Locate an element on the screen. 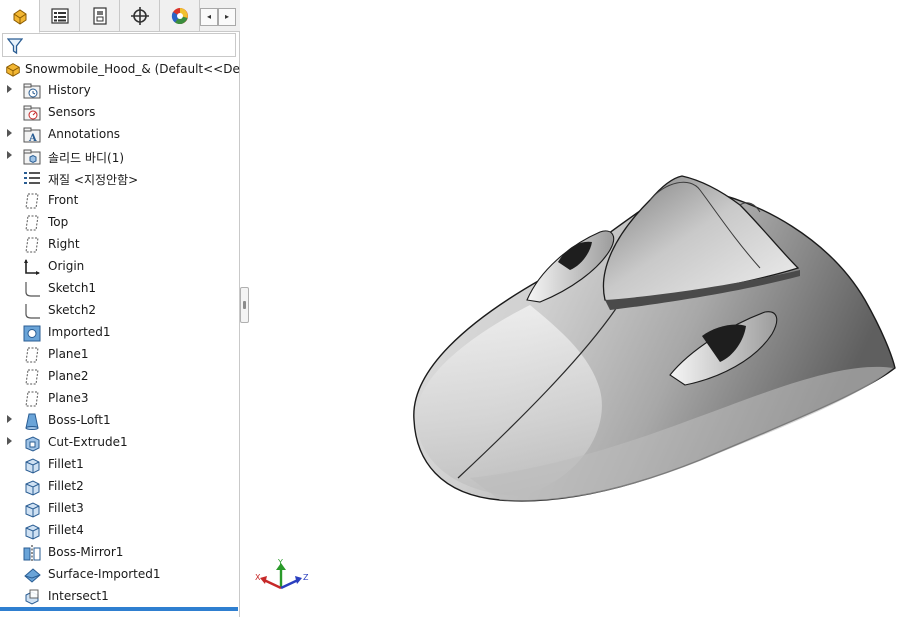 The image size is (920, 617). tree-item-label: History is located at coordinates (69, 90).